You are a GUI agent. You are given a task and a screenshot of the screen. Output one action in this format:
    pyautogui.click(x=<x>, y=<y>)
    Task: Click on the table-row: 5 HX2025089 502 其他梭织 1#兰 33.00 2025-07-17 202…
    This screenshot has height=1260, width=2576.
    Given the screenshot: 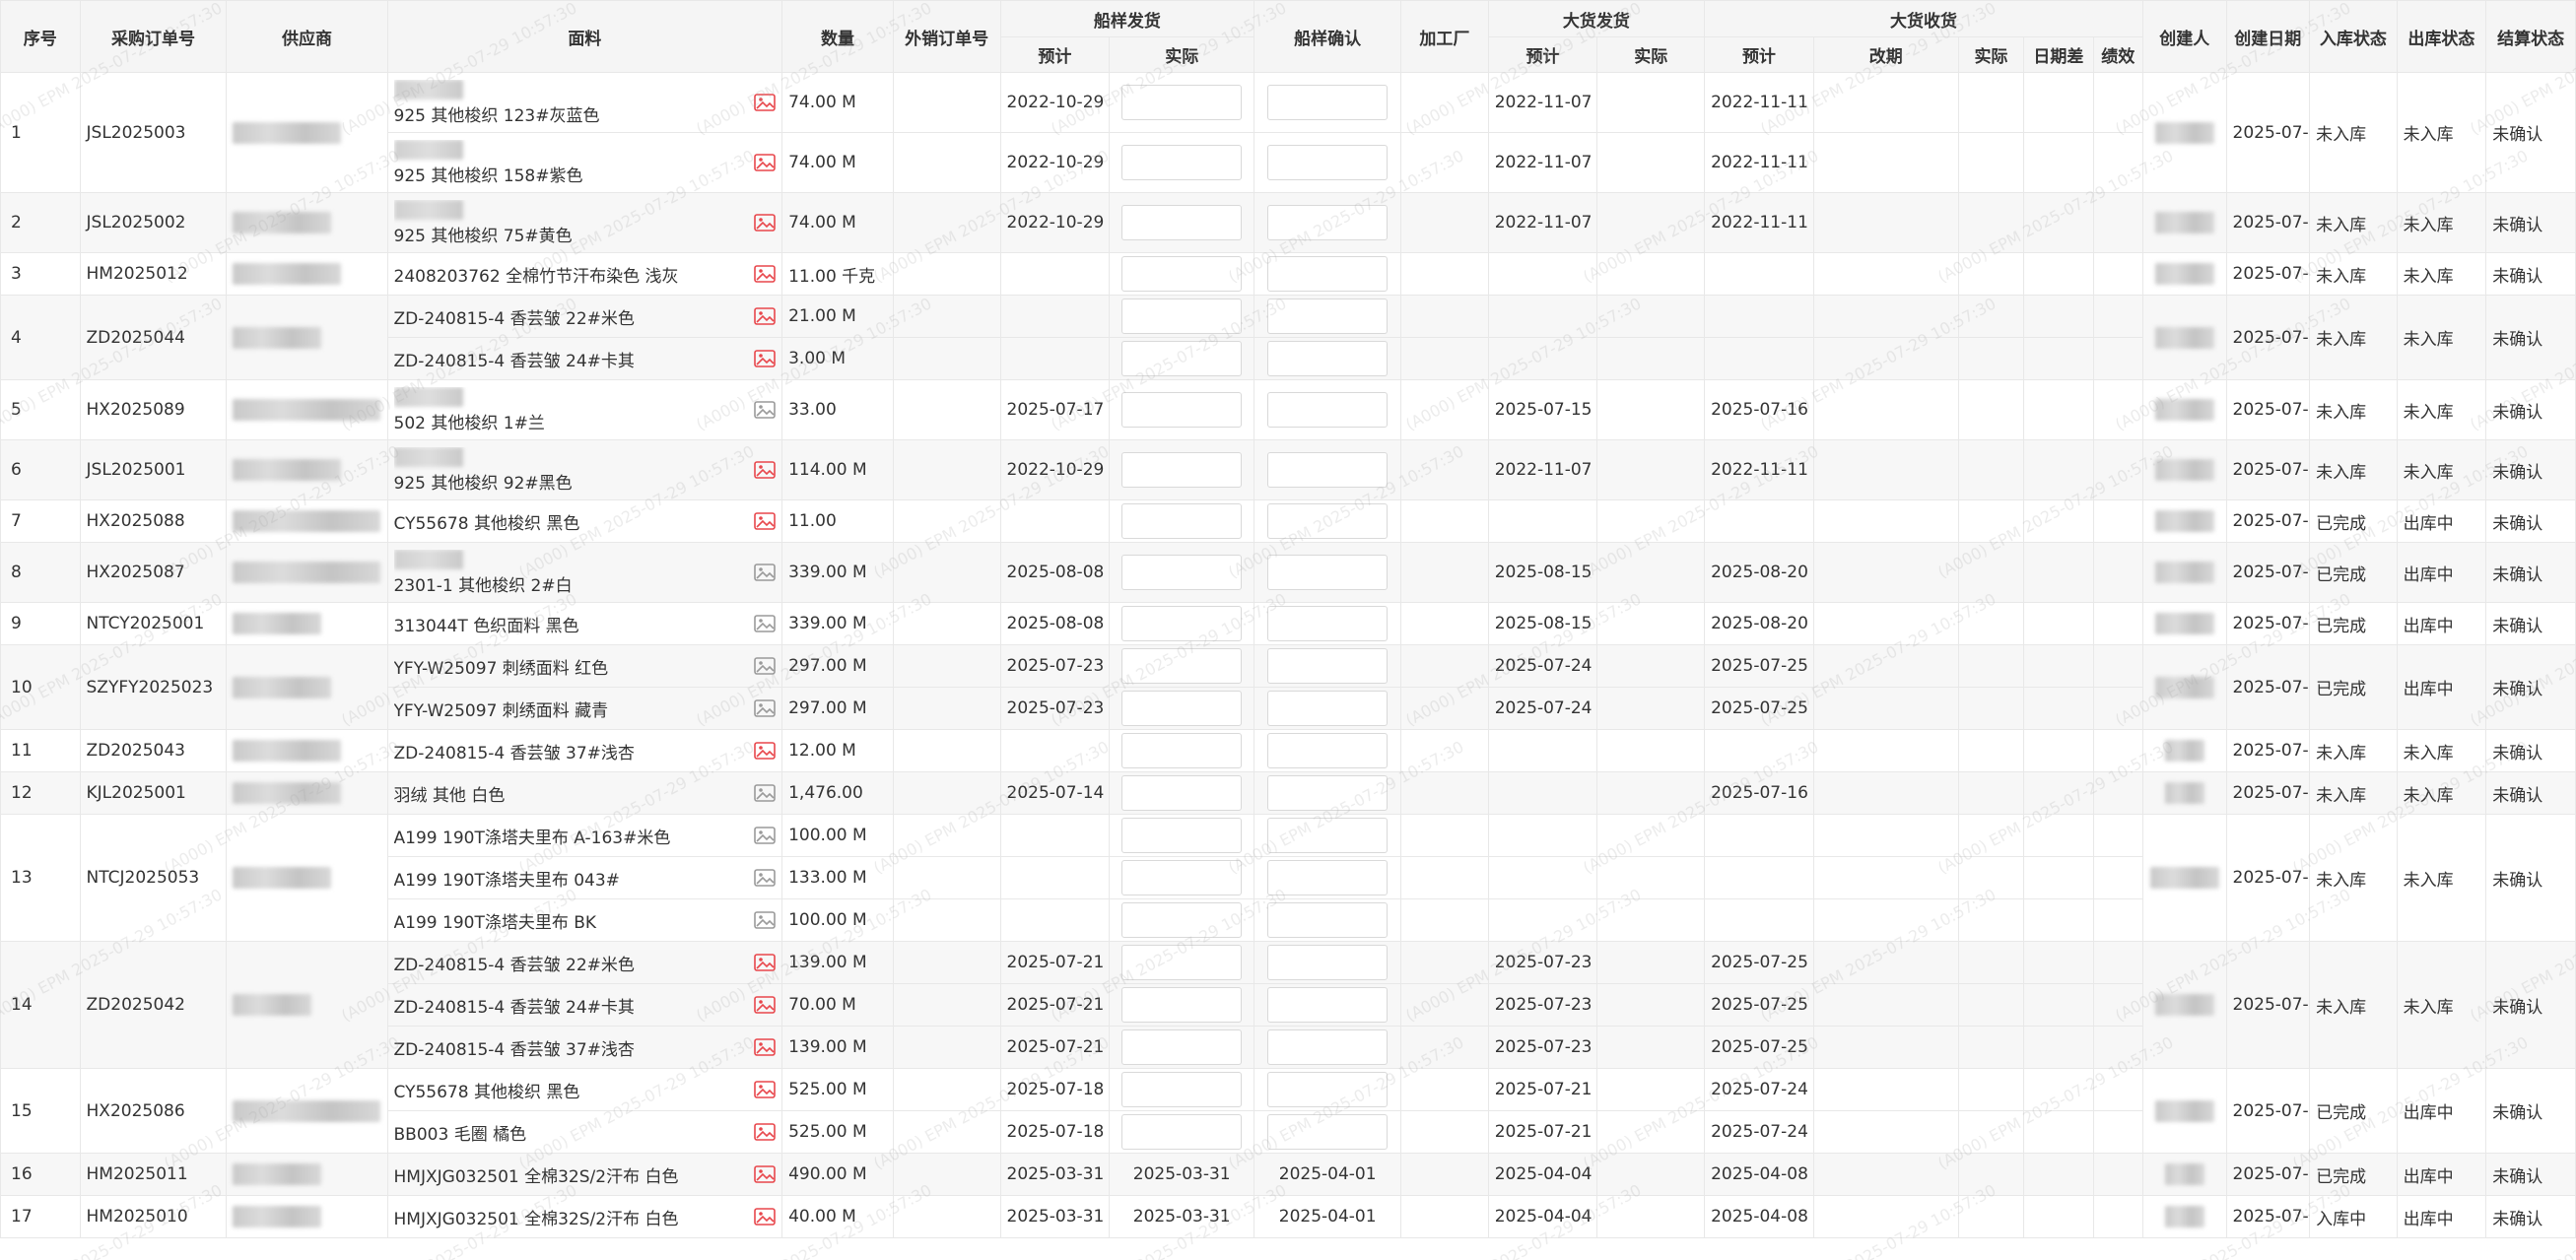 What is the action you would take?
    pyautogui.click(x=1288, y=409)
    